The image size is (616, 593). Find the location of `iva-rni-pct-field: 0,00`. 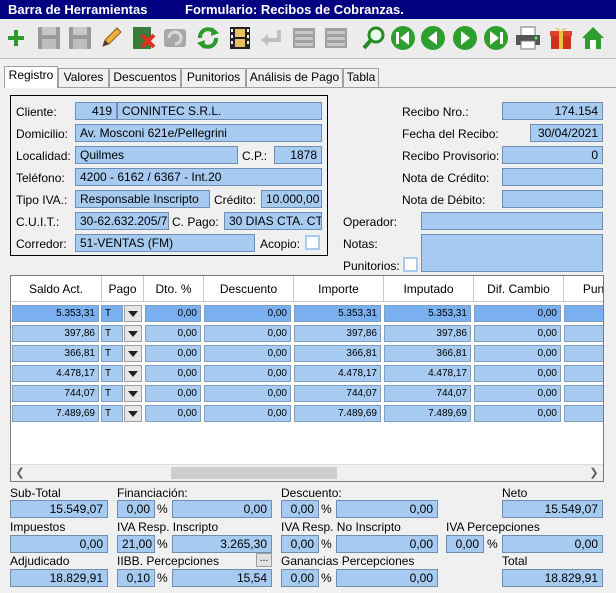

iva-rni-pct-field: 0,00 is located at coordinates (300, 544).